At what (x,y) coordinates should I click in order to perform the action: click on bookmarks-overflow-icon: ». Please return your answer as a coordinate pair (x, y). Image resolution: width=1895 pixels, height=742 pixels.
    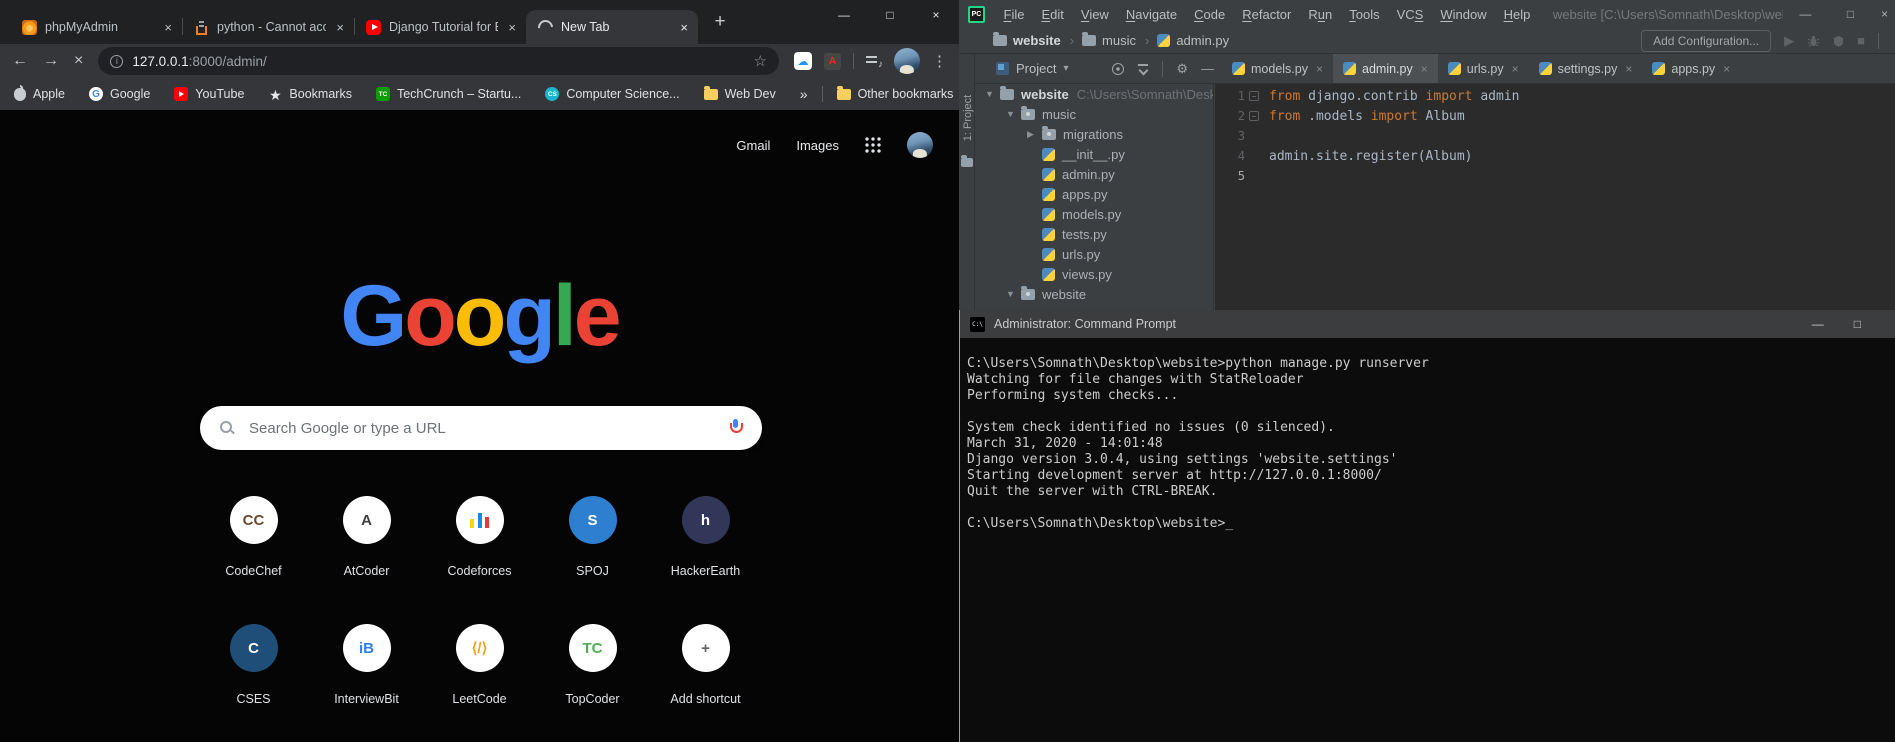
    Looking at the image, I should click on (804, 94).